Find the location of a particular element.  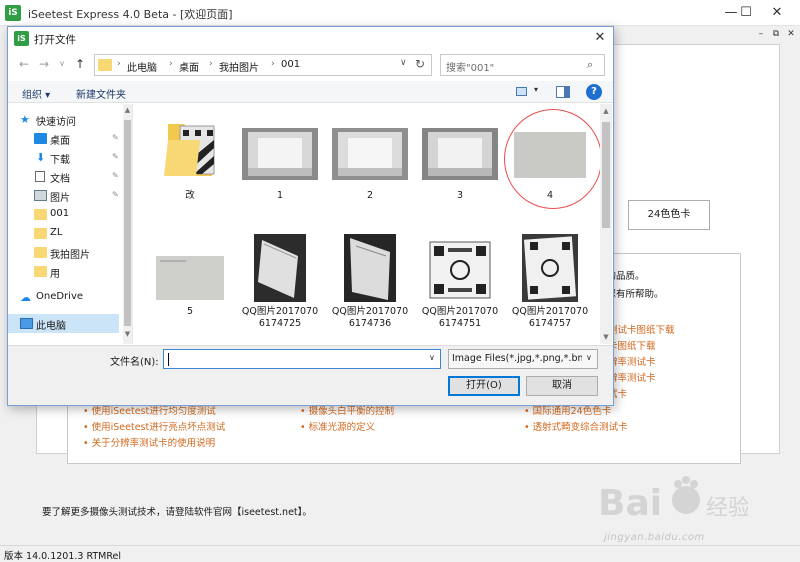

file-name: 5 is located at coordinates (190, 311).